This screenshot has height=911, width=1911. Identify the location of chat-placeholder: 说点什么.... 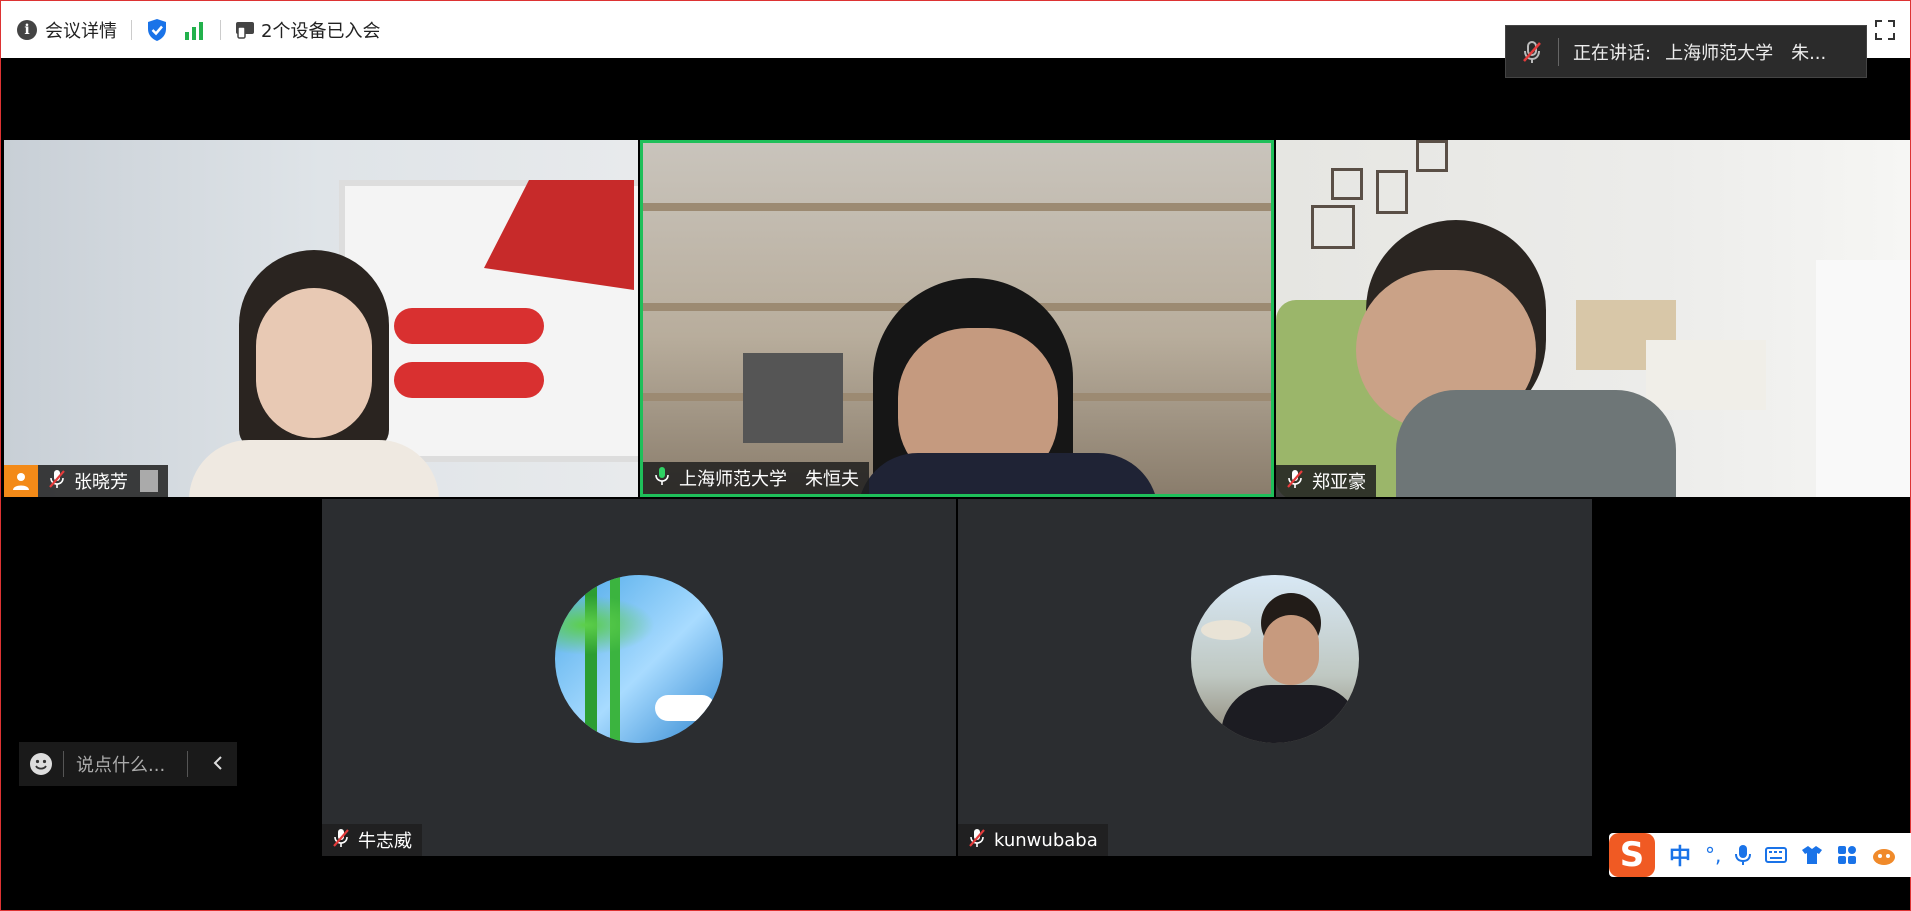
(121, 765).